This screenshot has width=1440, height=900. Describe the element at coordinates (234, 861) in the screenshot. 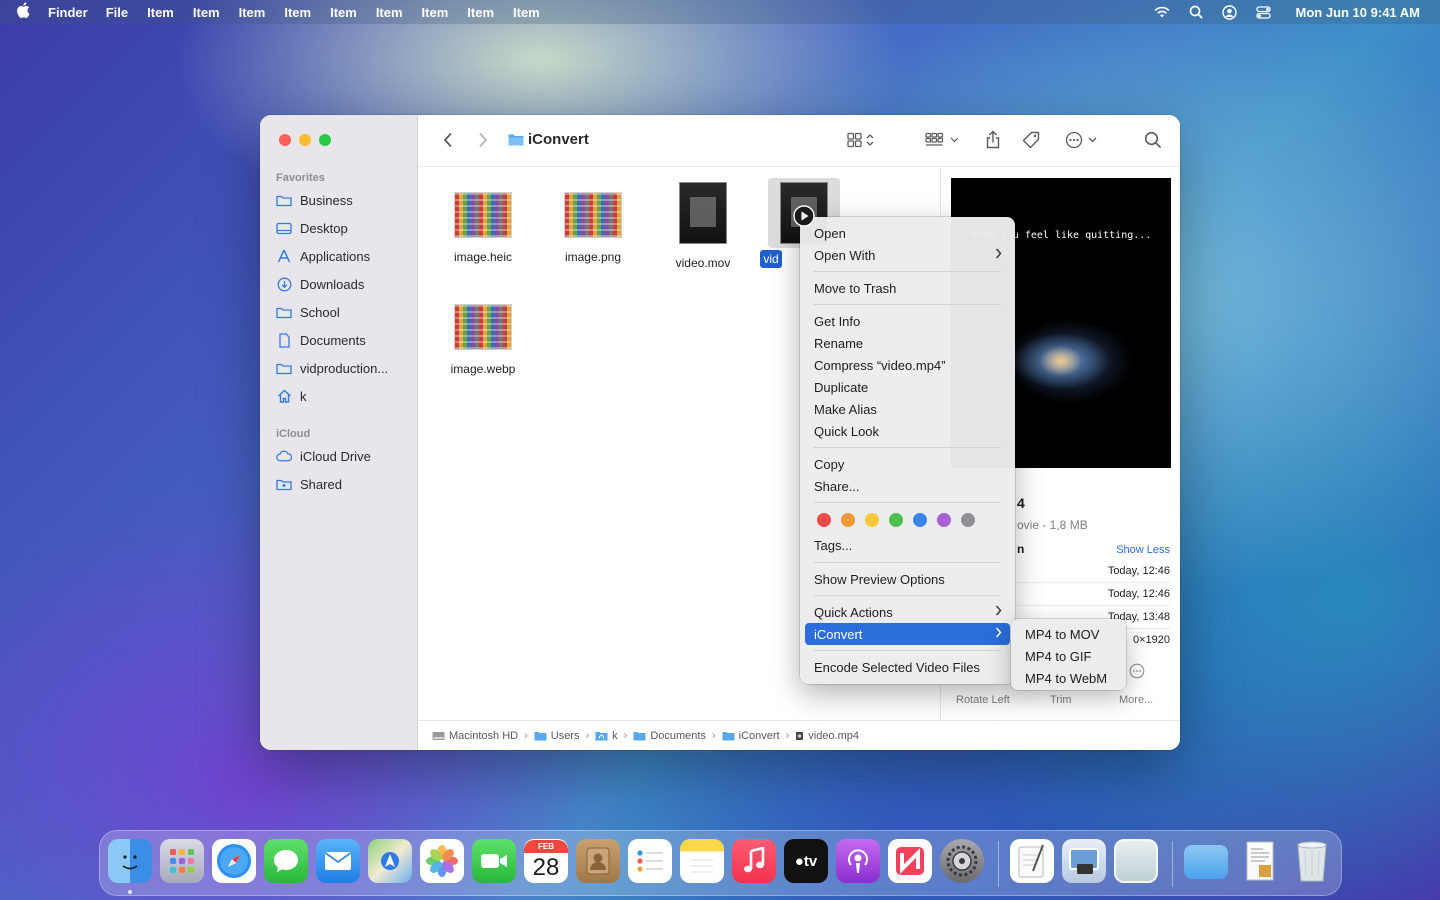

I see `safari-icon` at that location.